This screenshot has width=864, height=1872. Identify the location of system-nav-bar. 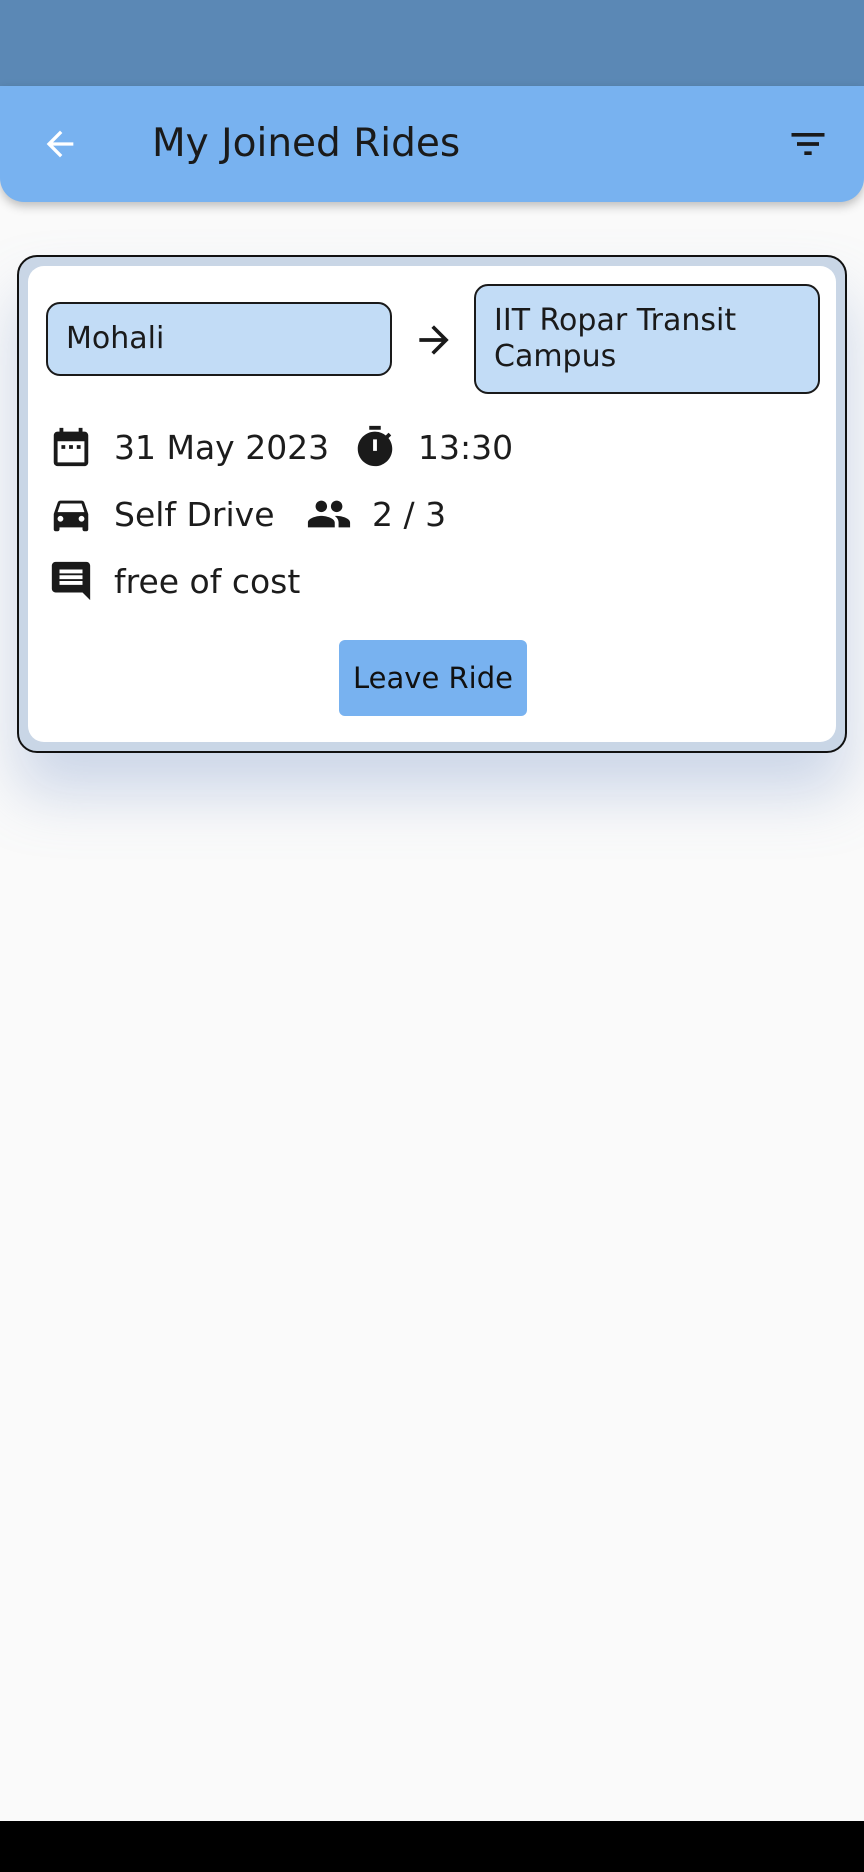
(432, 1846).